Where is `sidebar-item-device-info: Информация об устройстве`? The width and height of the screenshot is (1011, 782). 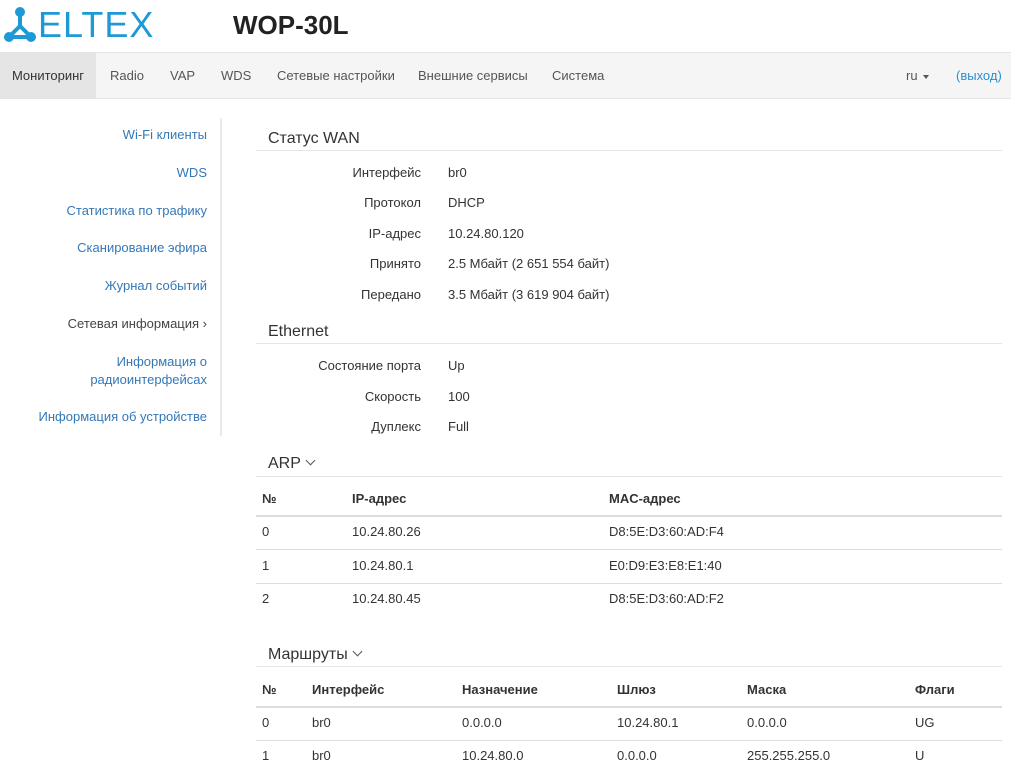
sidebar-item-device-info: Информация об устройстве is located at coordinates (123, 417).